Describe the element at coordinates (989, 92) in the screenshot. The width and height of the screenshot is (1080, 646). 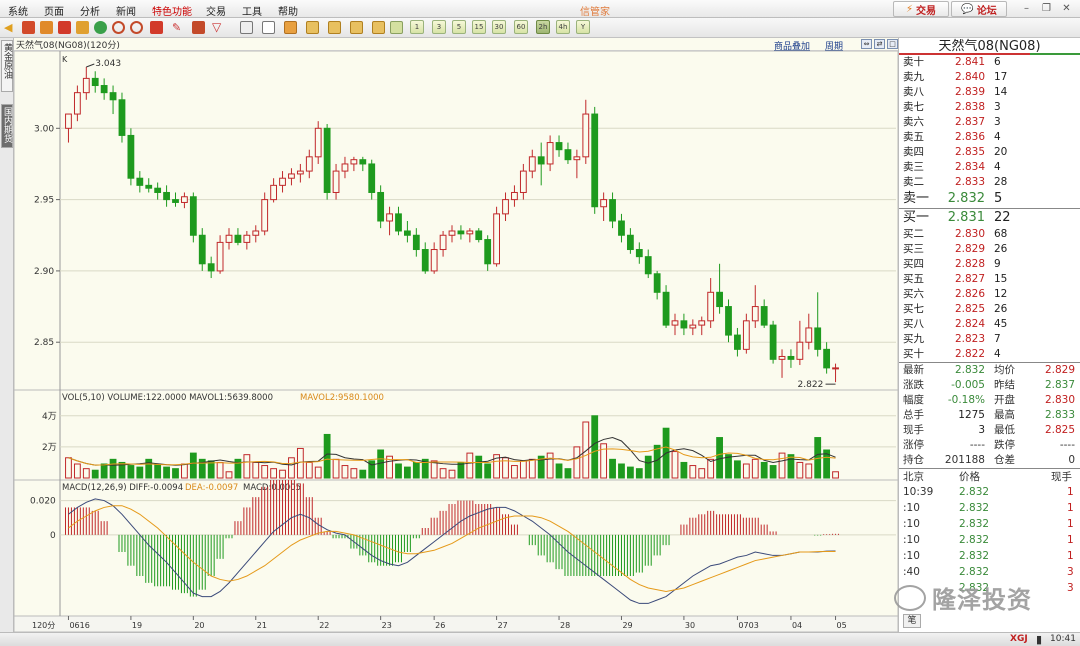
I see `sell-level-8: 卖八 2.839 14` at that location.